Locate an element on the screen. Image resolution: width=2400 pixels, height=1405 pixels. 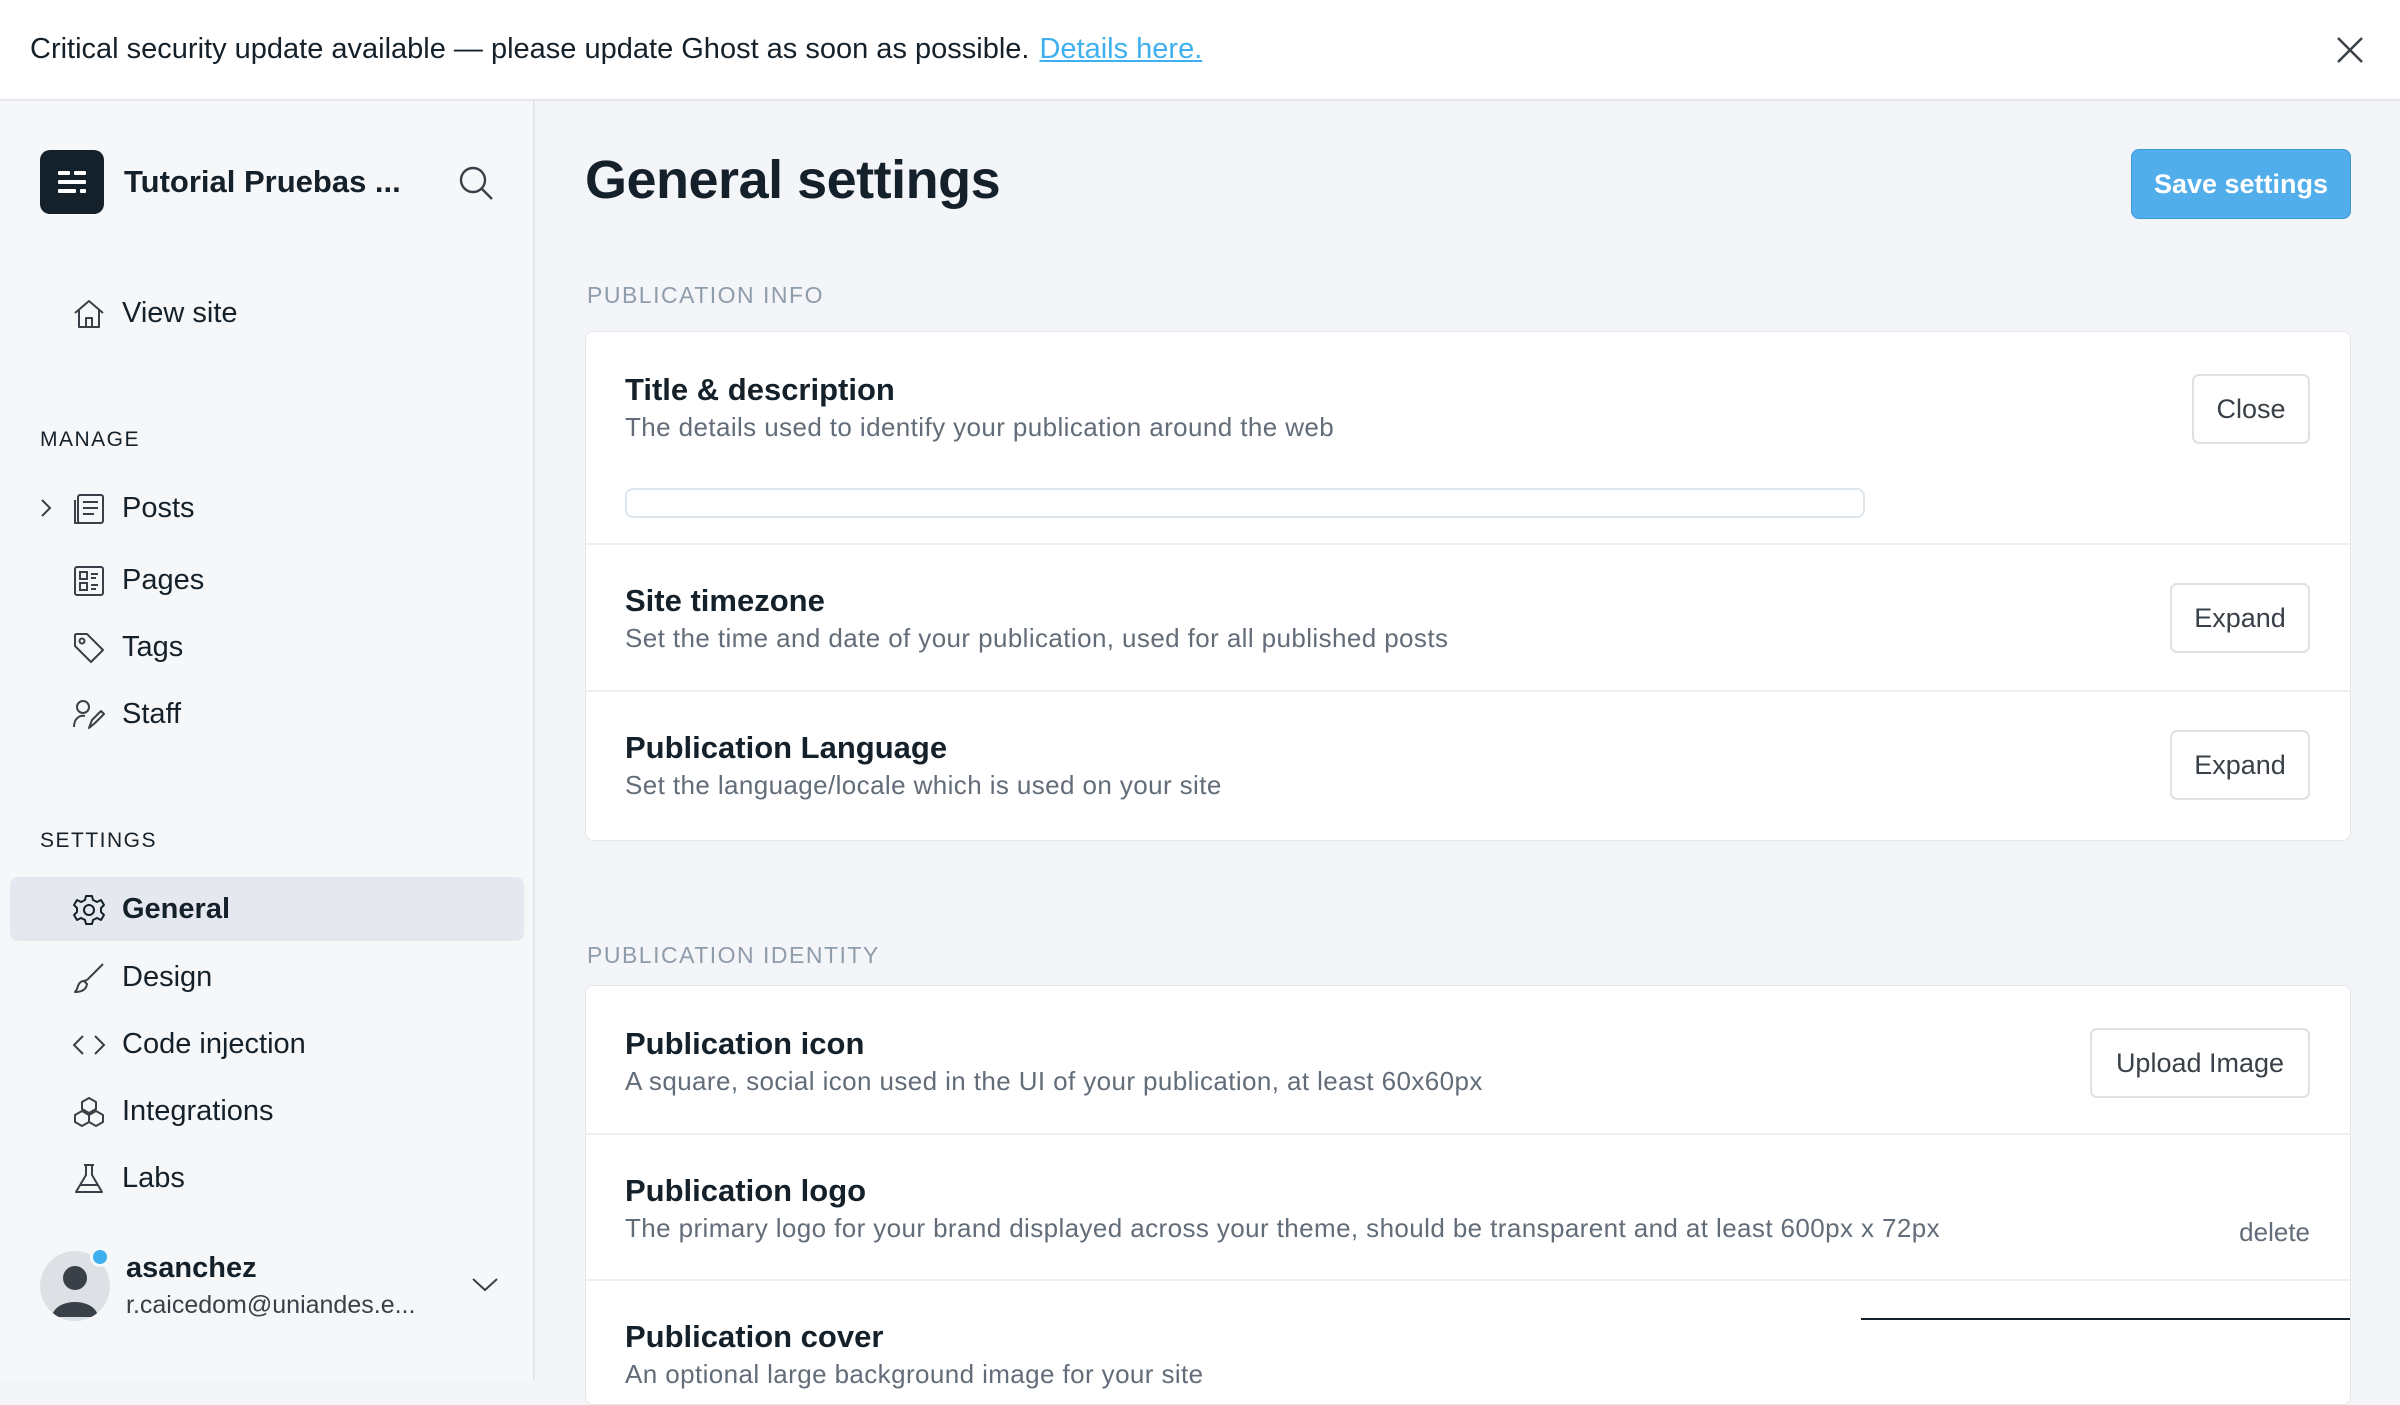
publication-icon-title: Publication icon is located at coordinates (745, 1043).